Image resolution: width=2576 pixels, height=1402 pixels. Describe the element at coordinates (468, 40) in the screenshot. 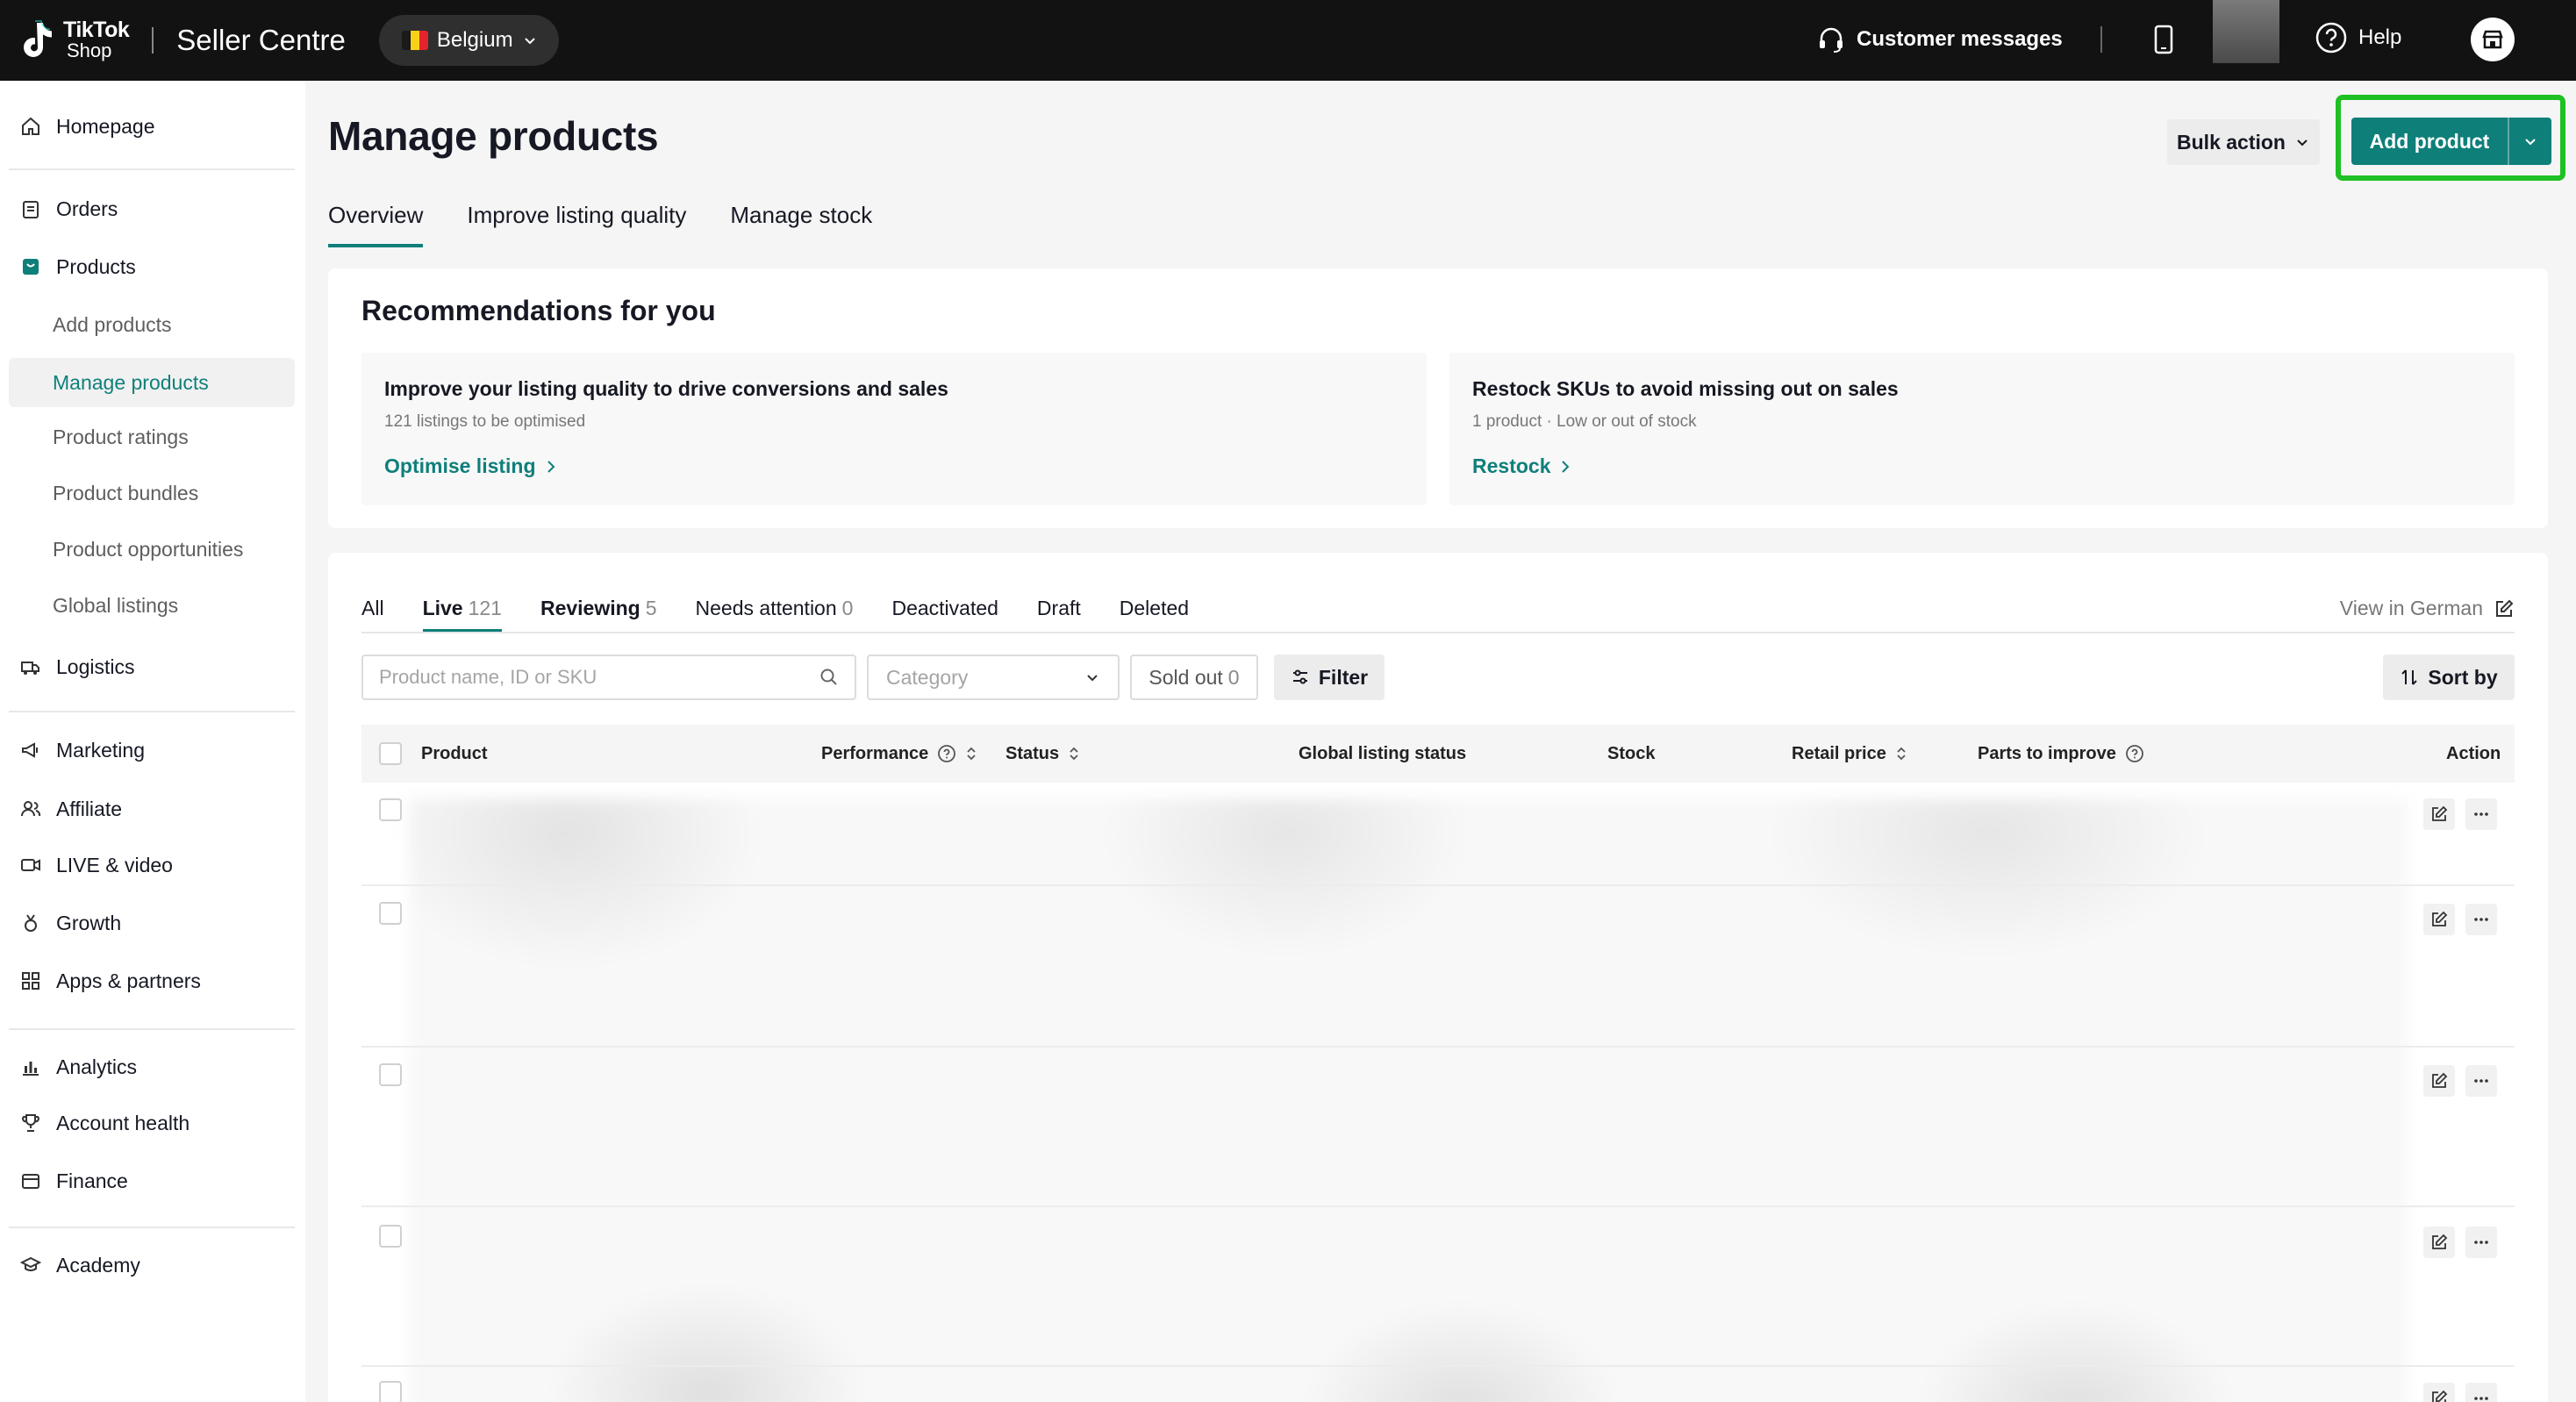

I see `region-selector: Belgium` at that location.